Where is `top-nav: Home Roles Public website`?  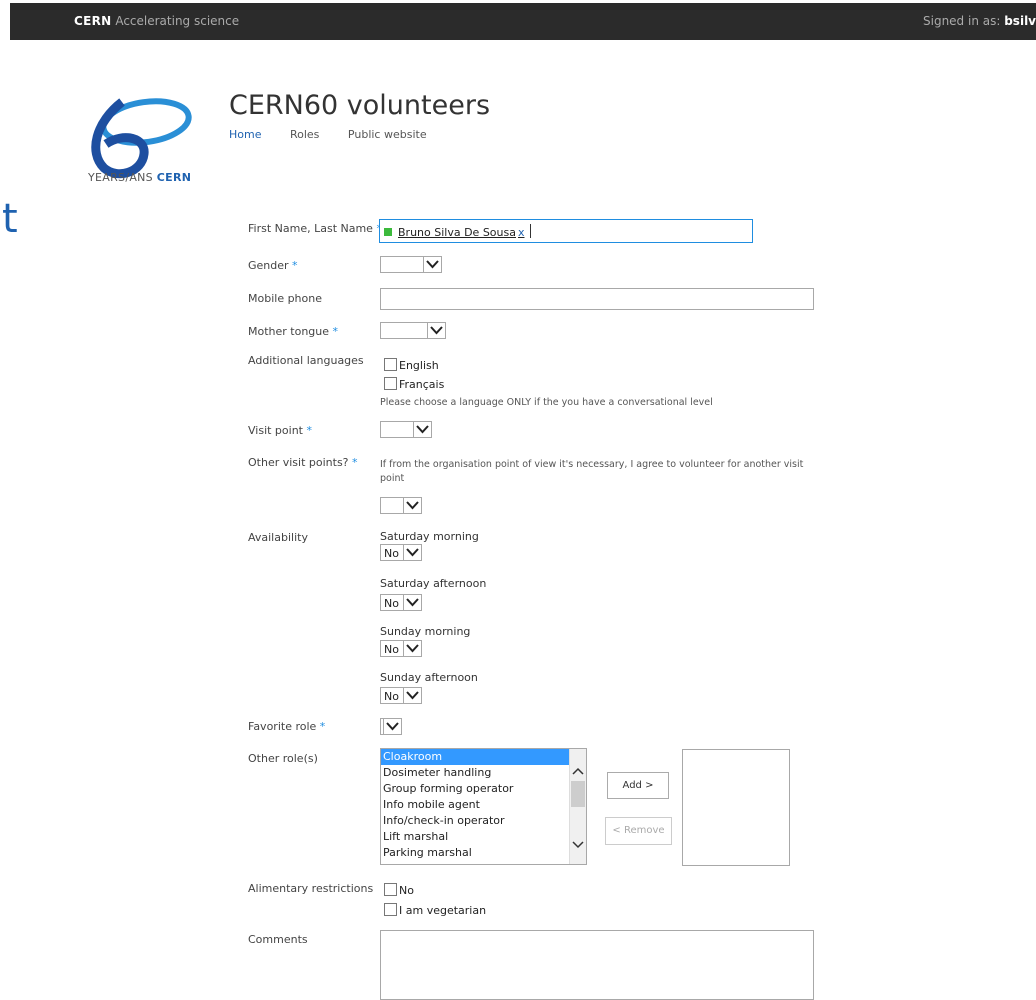 top-nav: Home Roles Public website is located at coordinates (340, 134).